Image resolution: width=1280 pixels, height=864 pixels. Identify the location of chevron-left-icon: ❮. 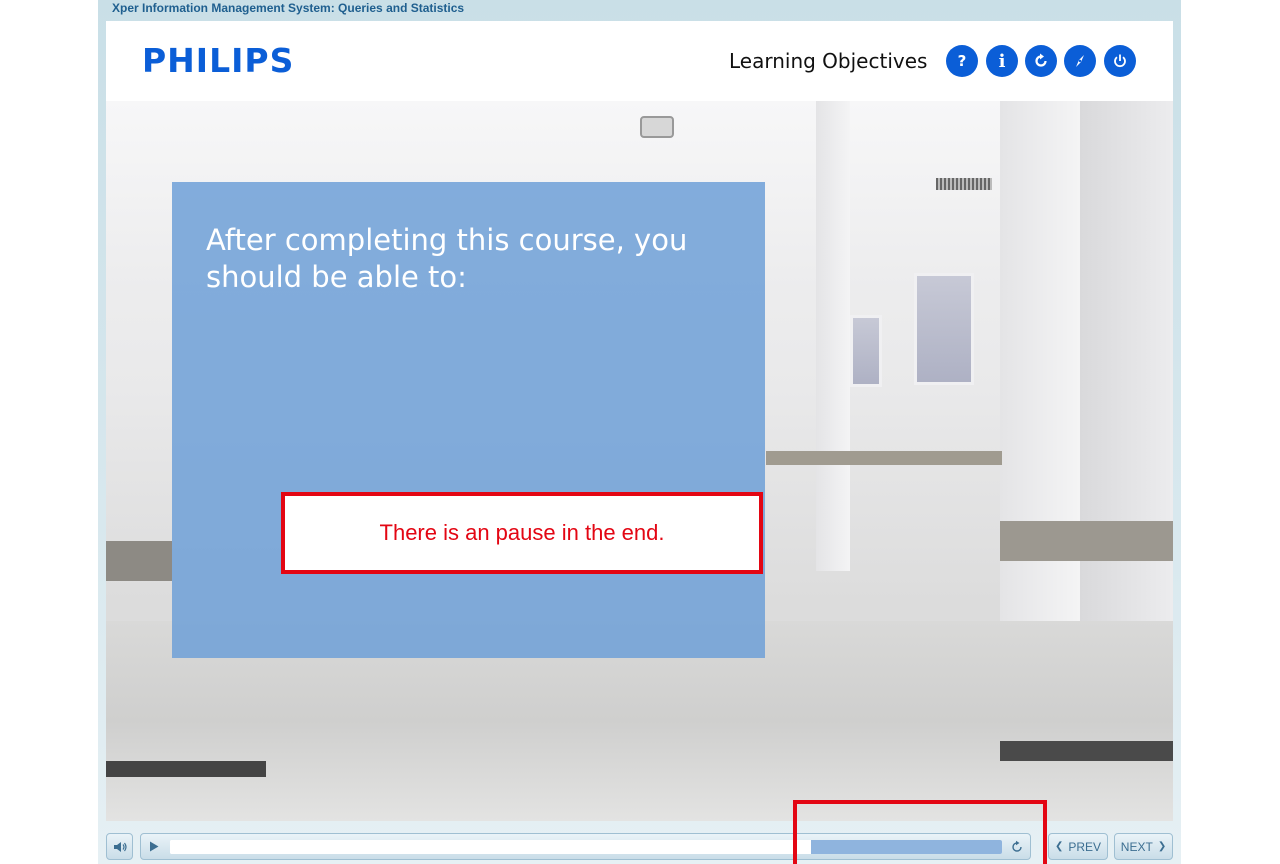
(1059, 846).